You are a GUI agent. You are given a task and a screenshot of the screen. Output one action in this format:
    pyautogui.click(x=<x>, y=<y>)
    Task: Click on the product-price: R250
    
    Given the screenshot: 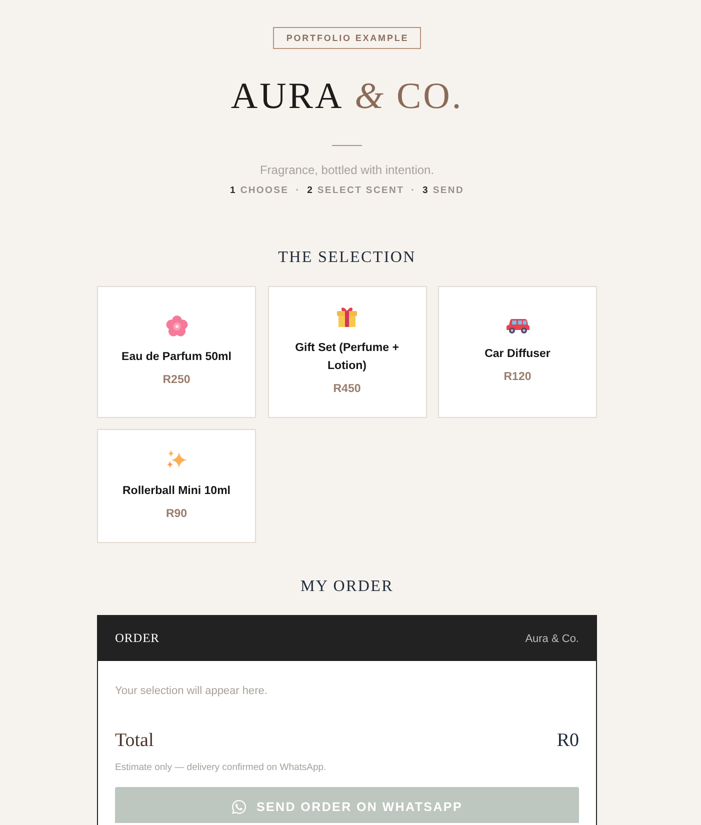 What is the action you would take?
    pyautogui.click(x=176, y=380)
    